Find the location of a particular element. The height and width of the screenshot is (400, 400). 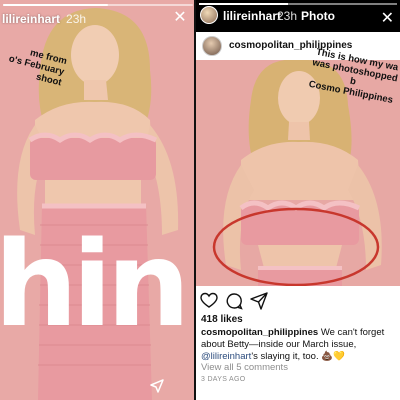

share-icon is located at coordinates (259, 301).